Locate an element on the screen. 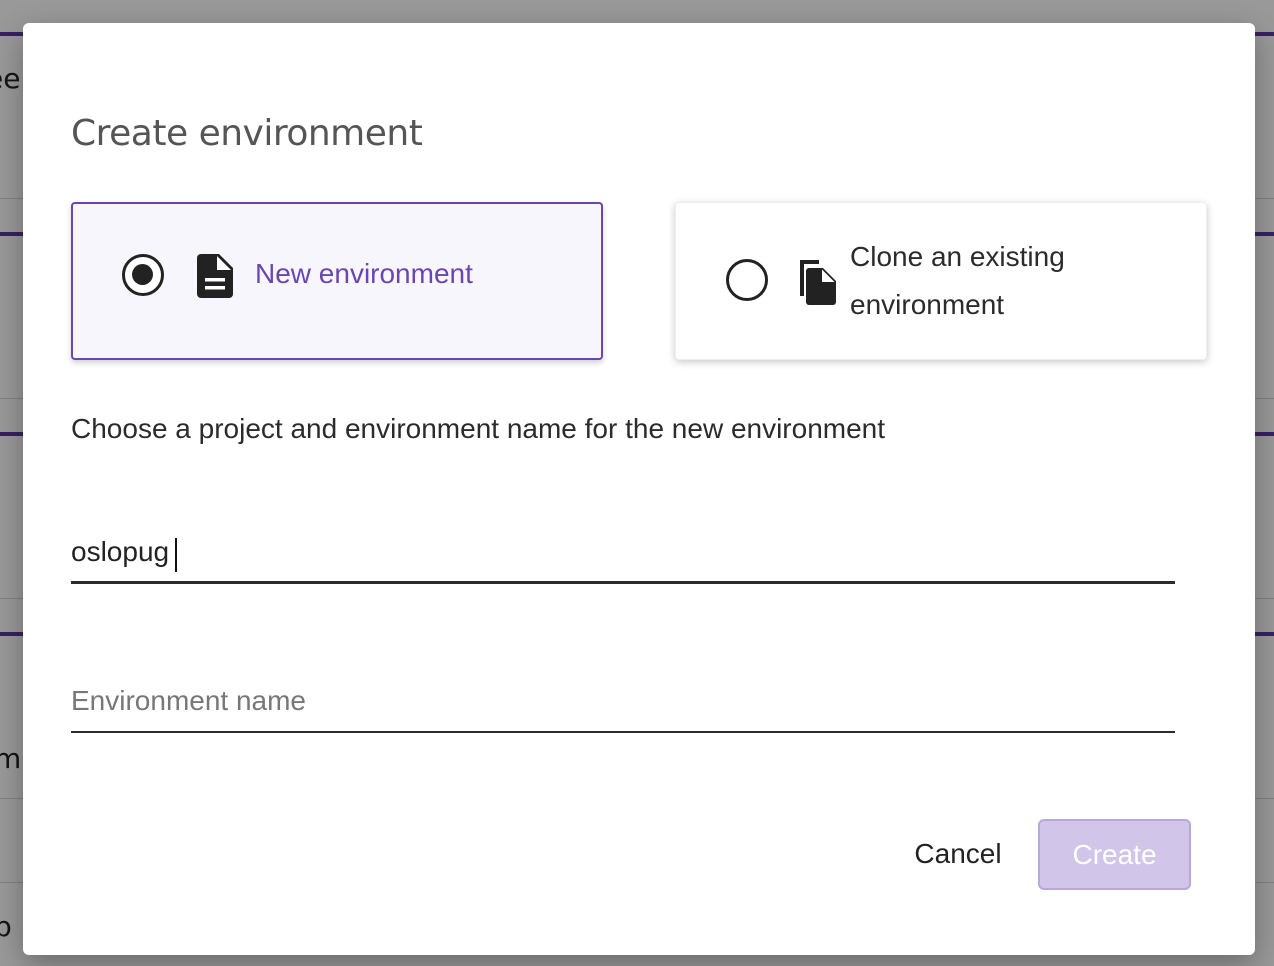 This screenshot has width=1274, height=966. environment-name-input is located at coordinates (623, 704).